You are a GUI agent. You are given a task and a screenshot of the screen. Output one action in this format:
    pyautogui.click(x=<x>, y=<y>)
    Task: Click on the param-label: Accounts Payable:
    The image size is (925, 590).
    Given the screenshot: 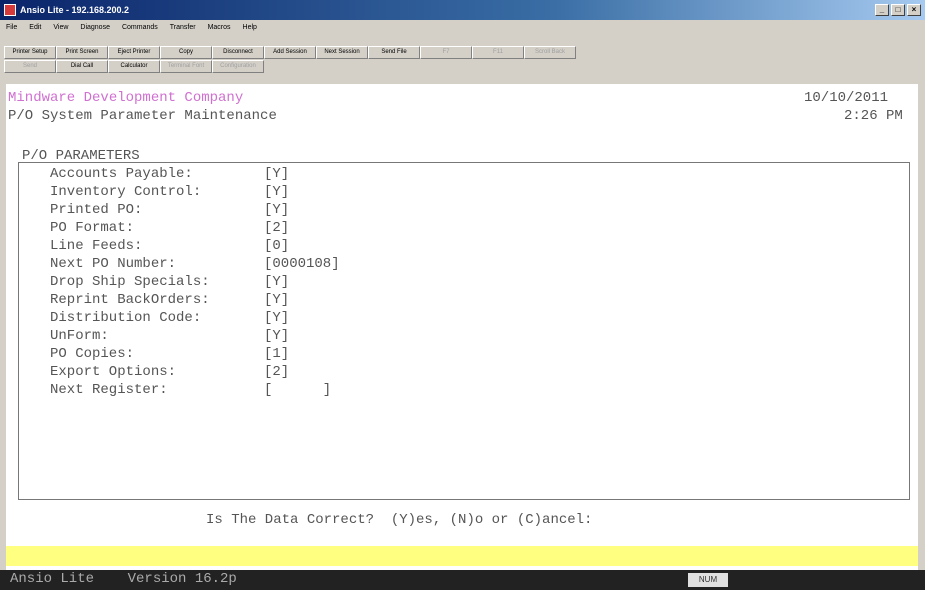 What is the action you would take?
    pyautogui.click(x=121, y=174)
    